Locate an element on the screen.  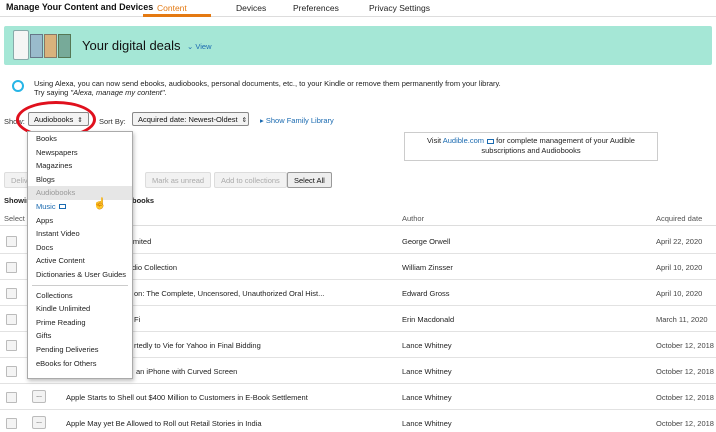
phone-thumbnail is located at coordinates (21, 45).